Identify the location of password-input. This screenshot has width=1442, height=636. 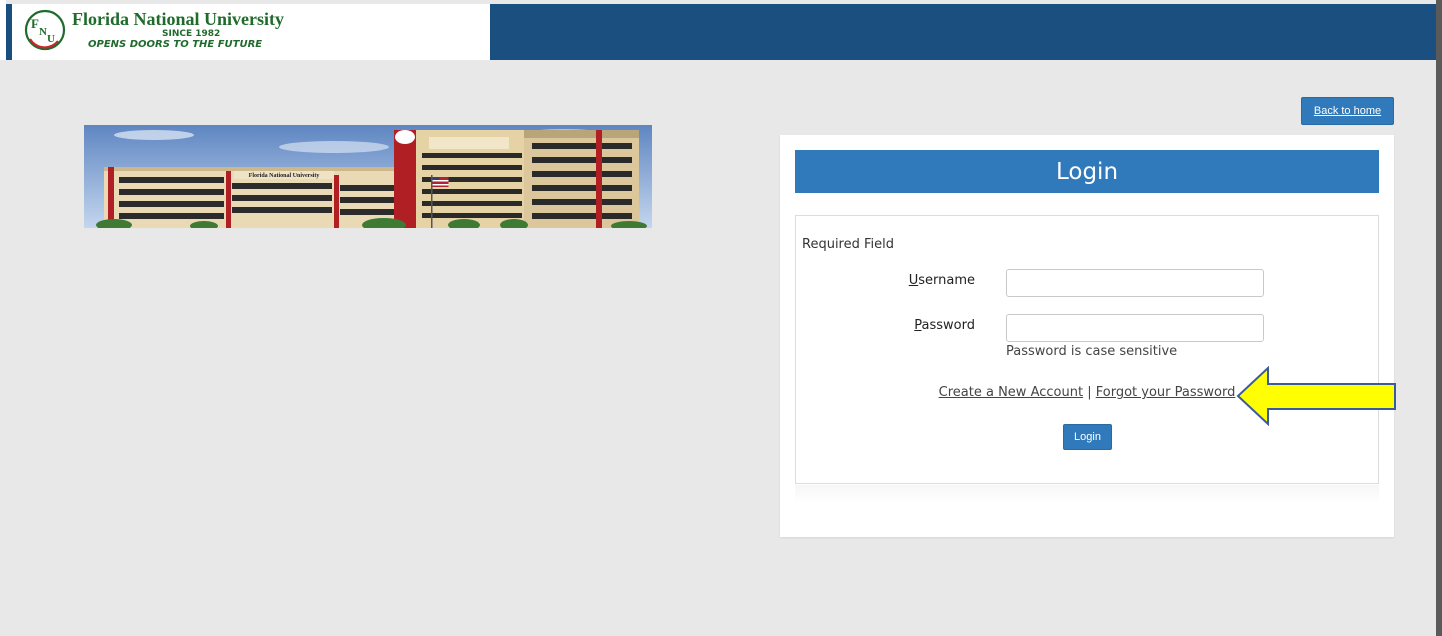
(1135, 328).